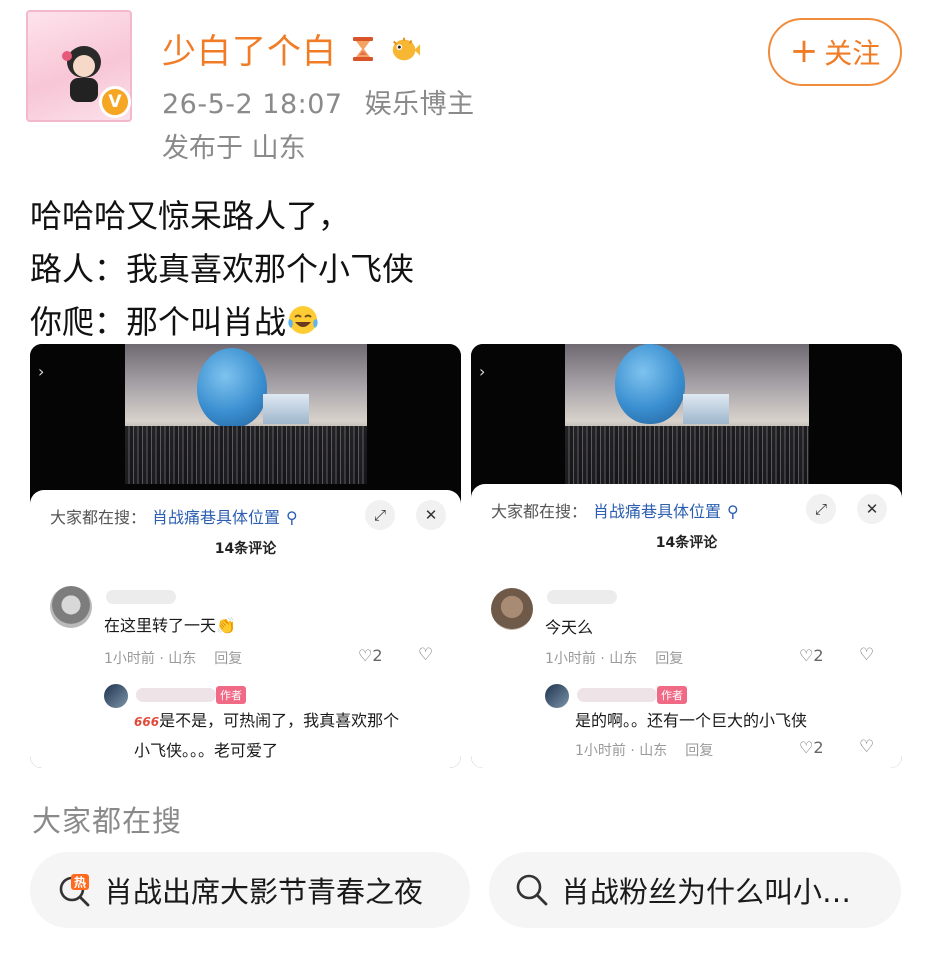  I want to click on follow-button: + 关注, so click(835, 52).